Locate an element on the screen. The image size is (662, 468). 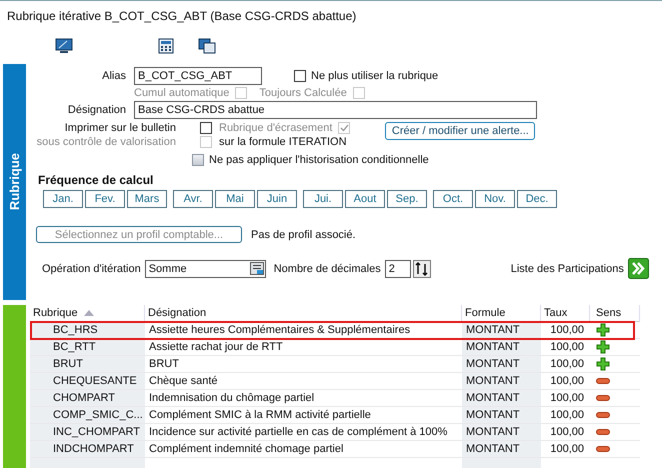
month-button: Fev. is located at coordinates (105, 199).